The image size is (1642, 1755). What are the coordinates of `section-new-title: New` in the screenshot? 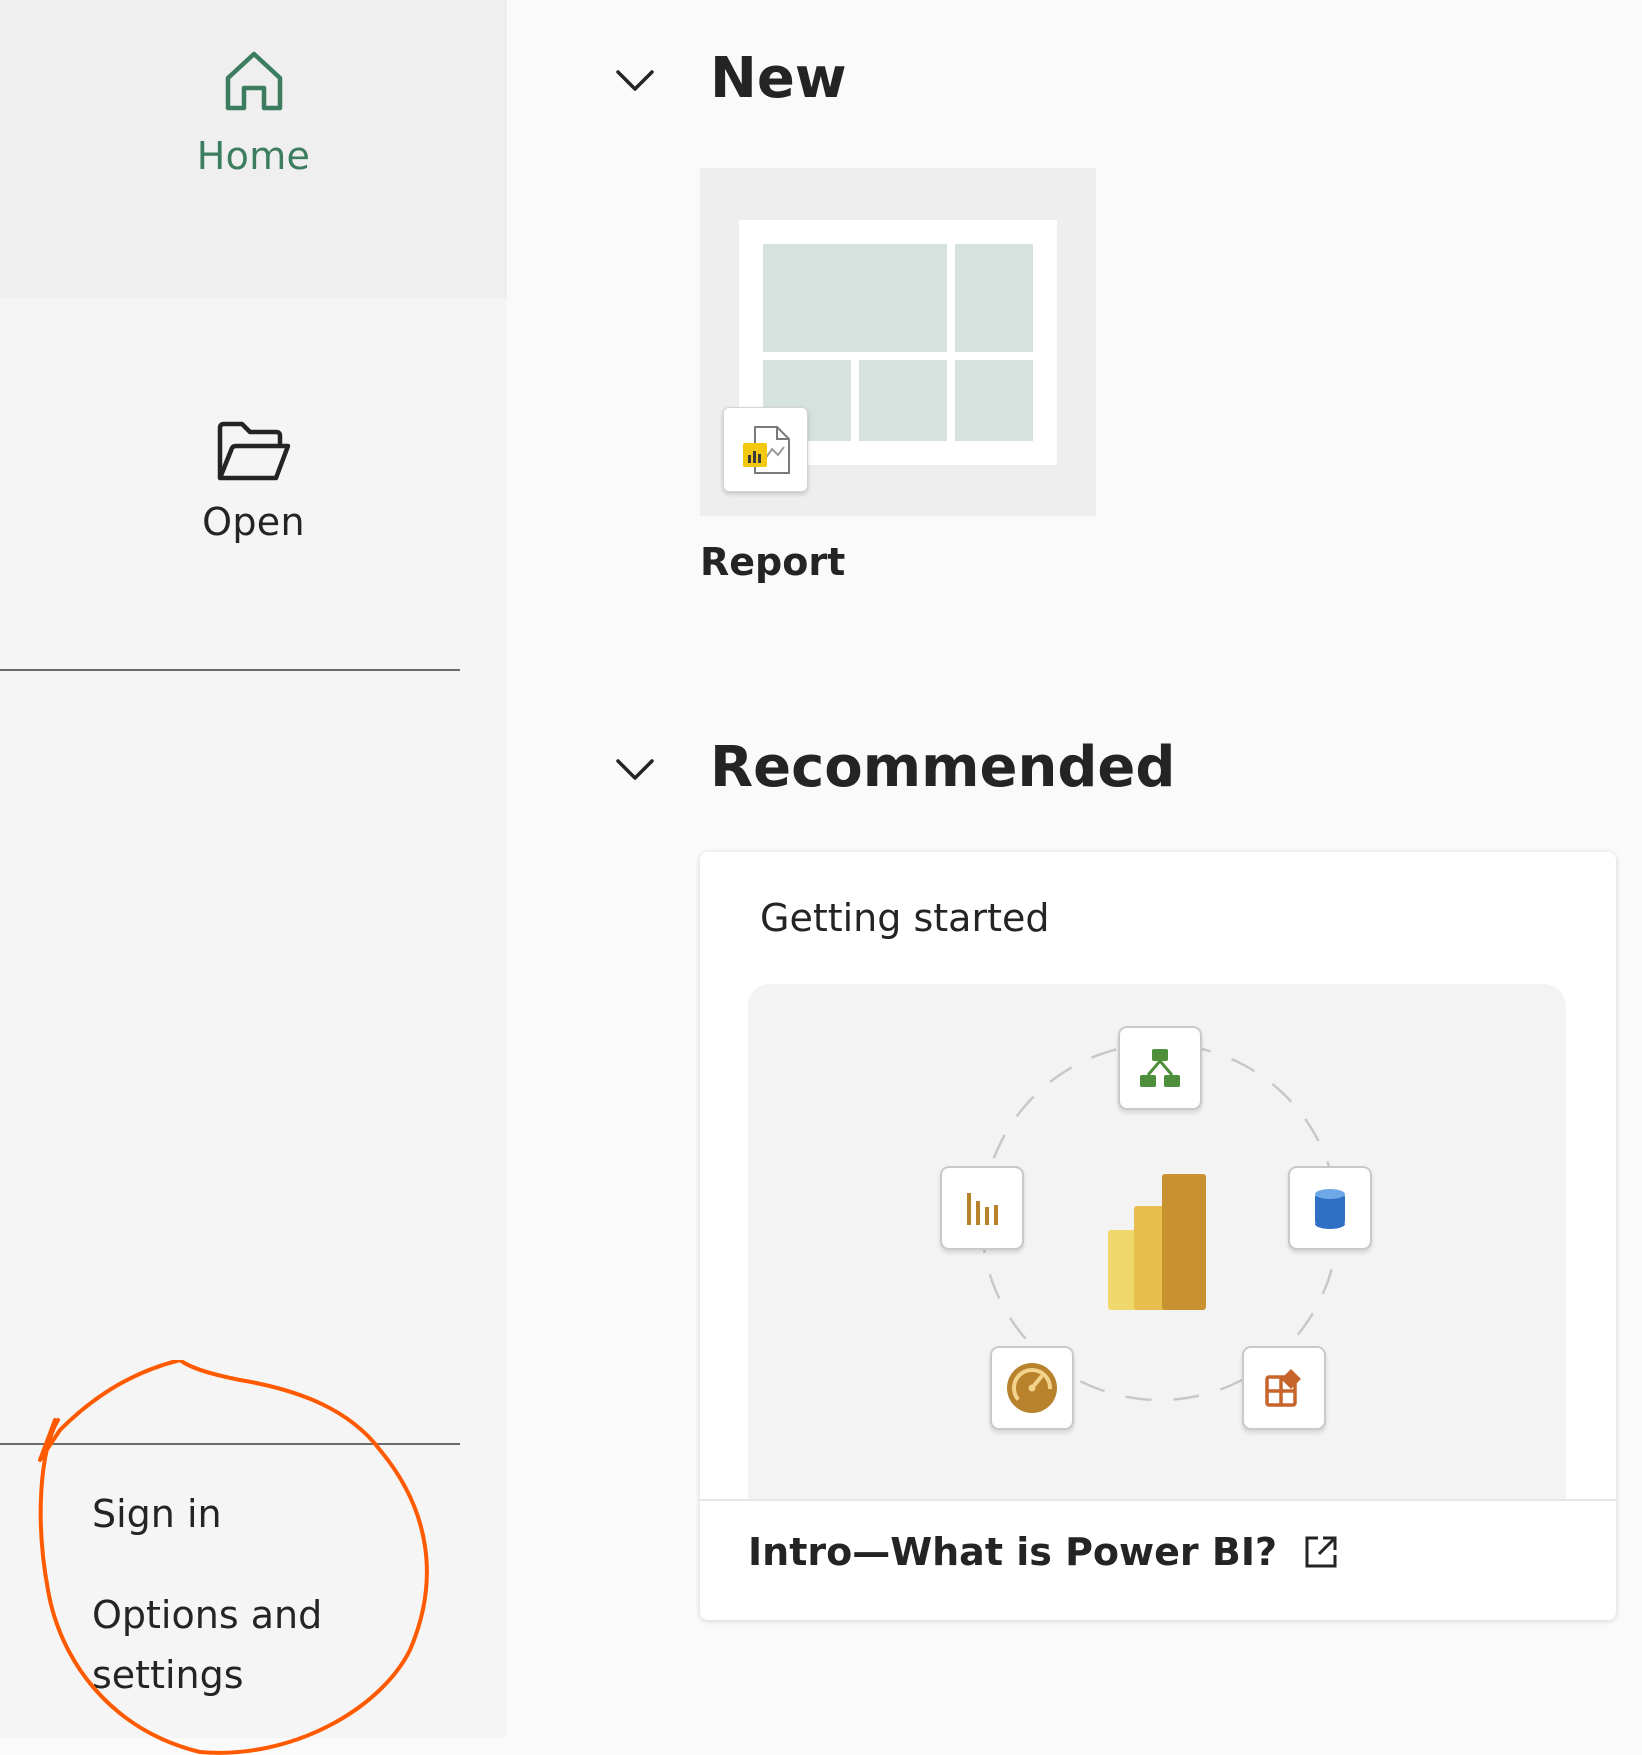 It's located at (778, 78).